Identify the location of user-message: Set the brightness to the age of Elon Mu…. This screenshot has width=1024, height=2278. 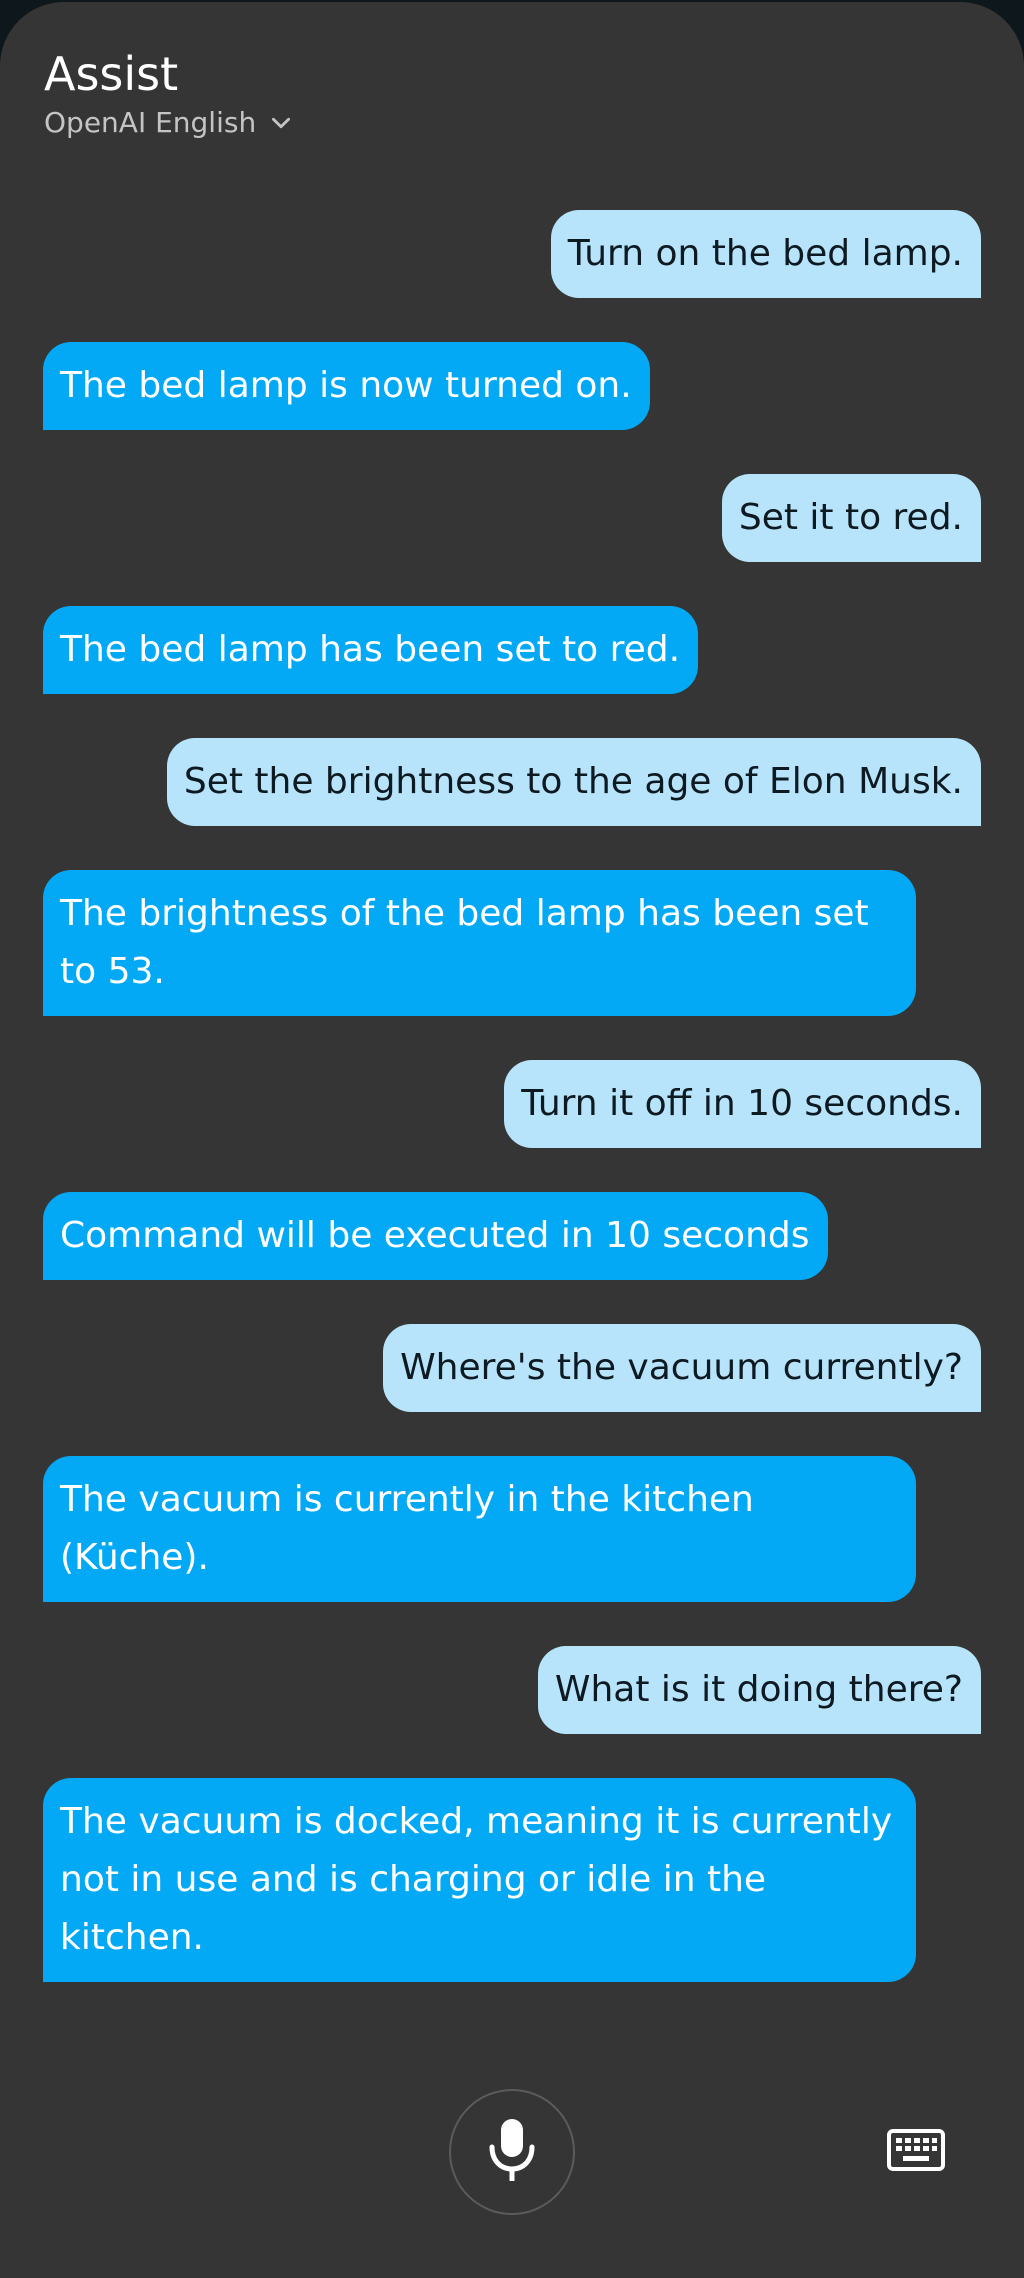
(573, 782).